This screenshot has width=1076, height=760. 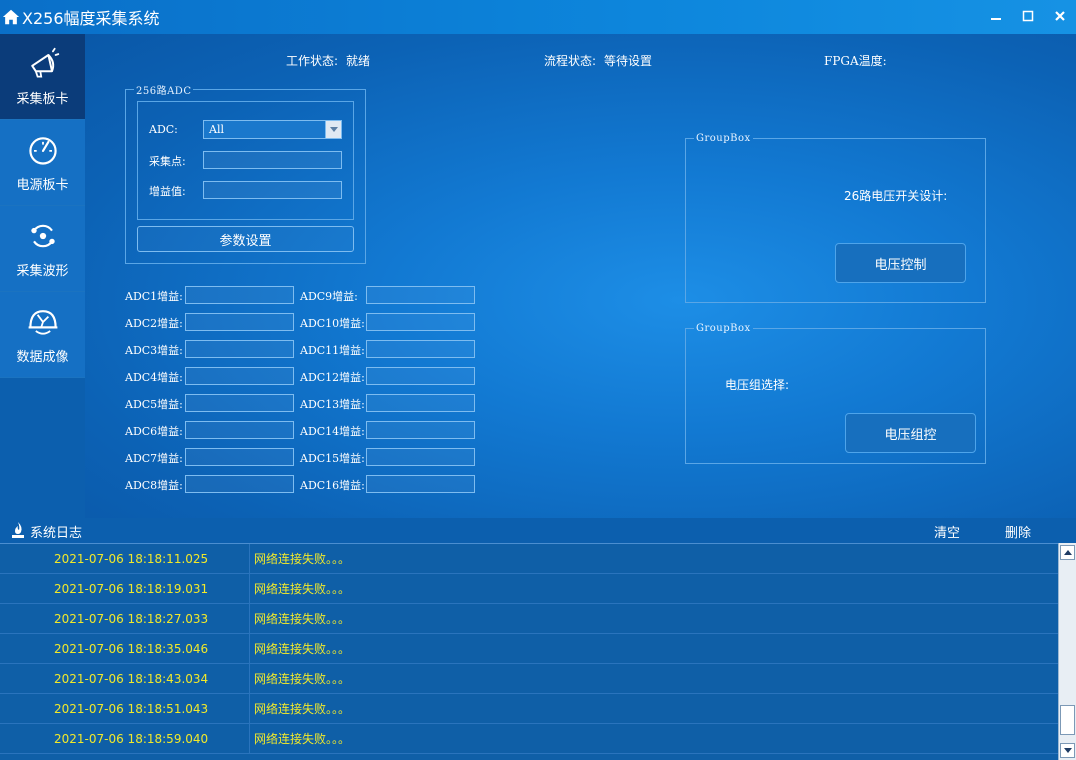 I want to click on system-log-header: 系统日志 清空 删除, so click(x=538, y=530).